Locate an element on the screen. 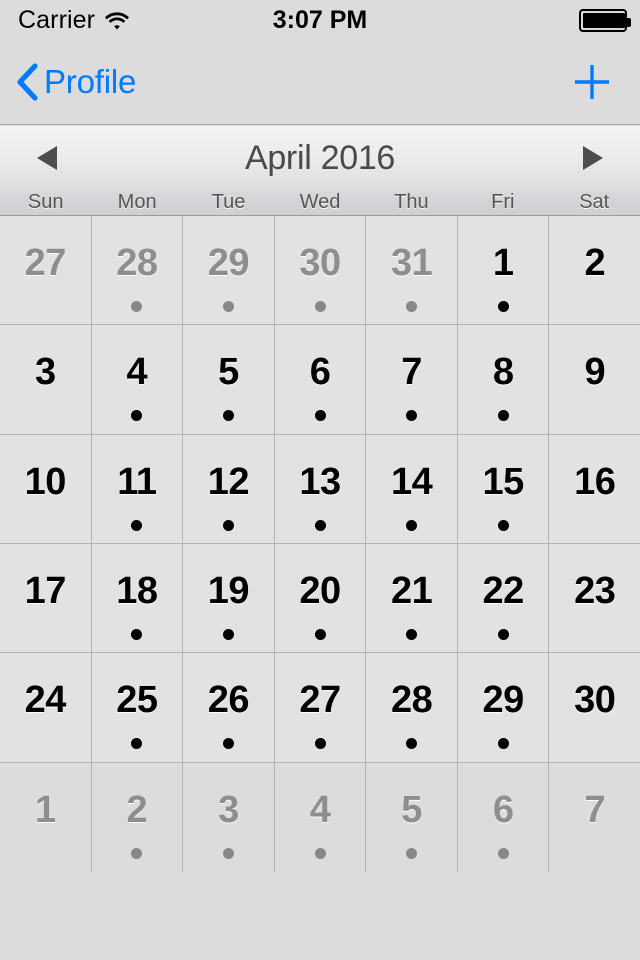  status-bar: Carrier 3:07 PM is located at coordinates (320, 20).